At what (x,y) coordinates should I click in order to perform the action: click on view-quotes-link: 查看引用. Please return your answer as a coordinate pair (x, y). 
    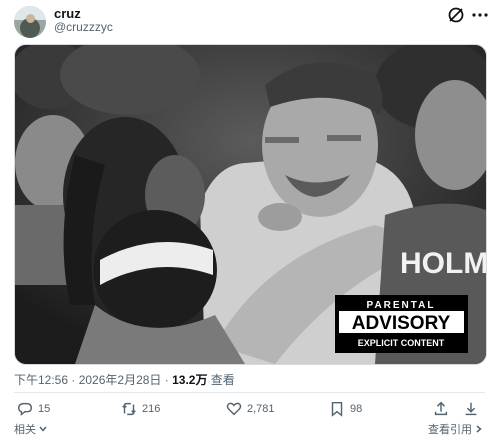
    Looking at the image, I should click on (456, 429).